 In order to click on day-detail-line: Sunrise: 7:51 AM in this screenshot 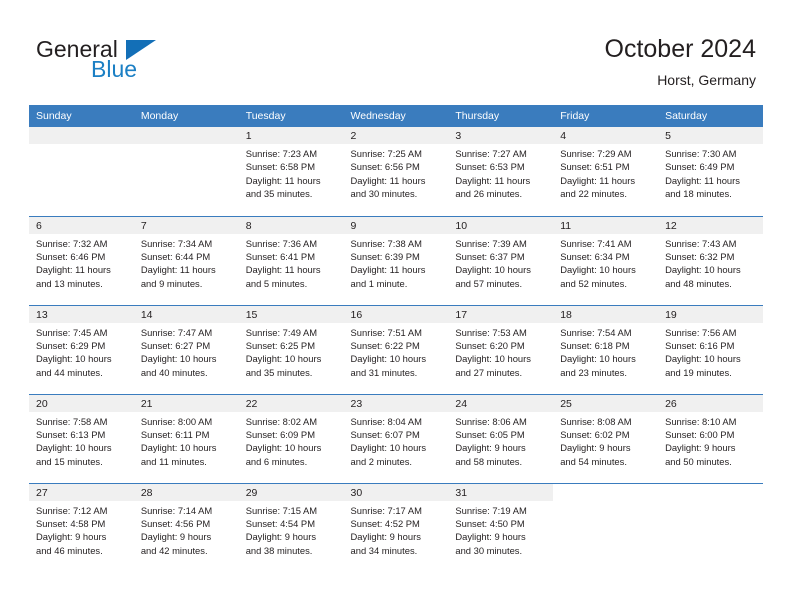, I will do `click(386, 332)`.